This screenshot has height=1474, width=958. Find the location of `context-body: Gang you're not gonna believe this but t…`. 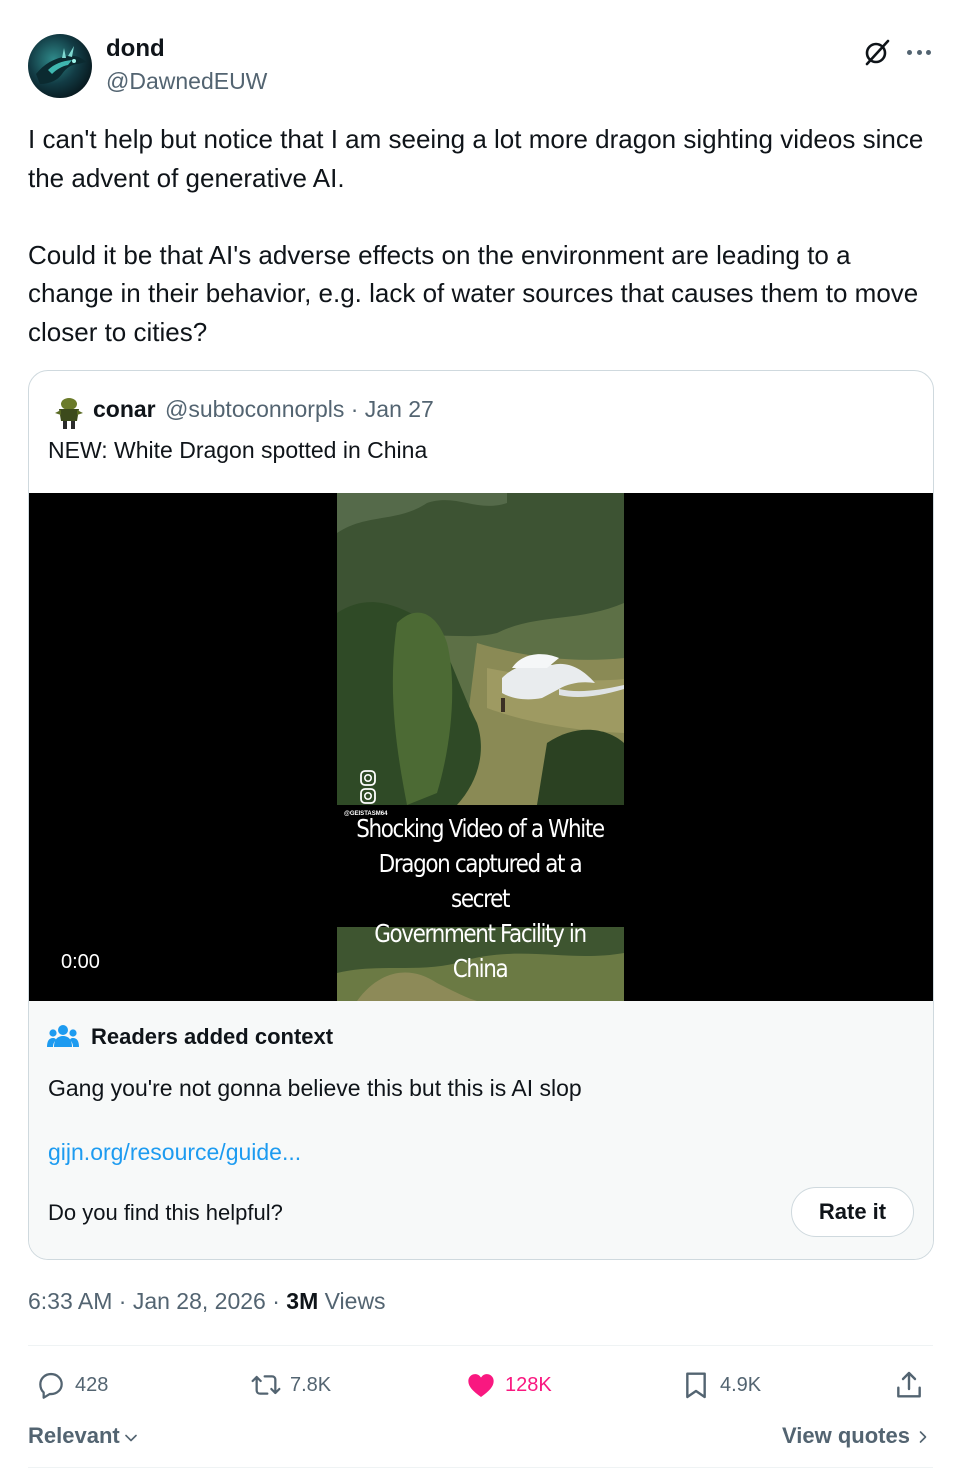

context-body: Gang you're not gonna believe this but t… is located at coordinates (315, 1088).